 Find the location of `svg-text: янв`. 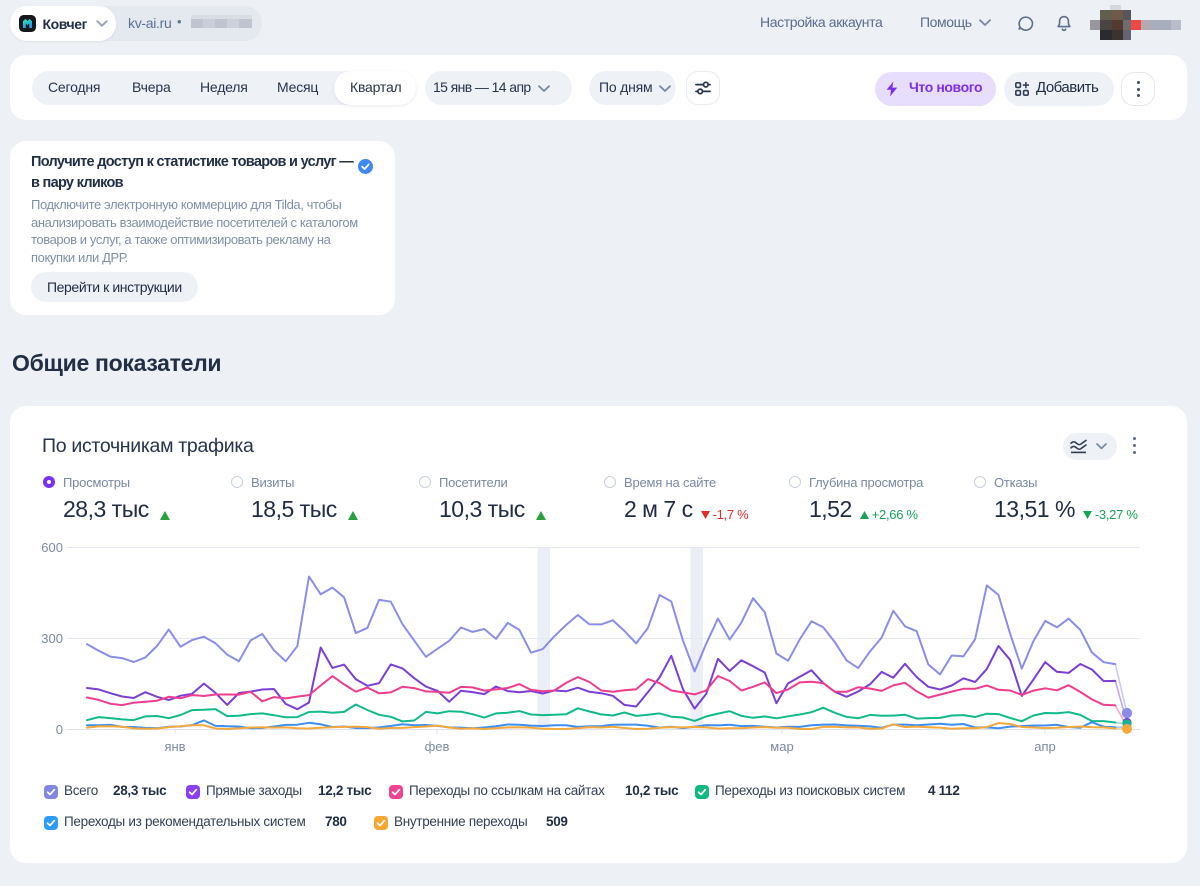

svg-text: янв is located at coordinates (174, 746).